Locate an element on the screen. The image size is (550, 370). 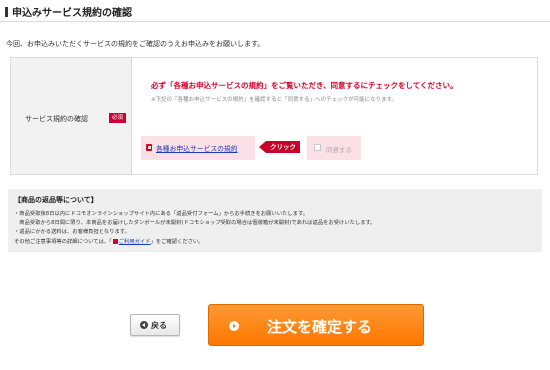
click-badge: クリック is located at coordinates (283, 147).